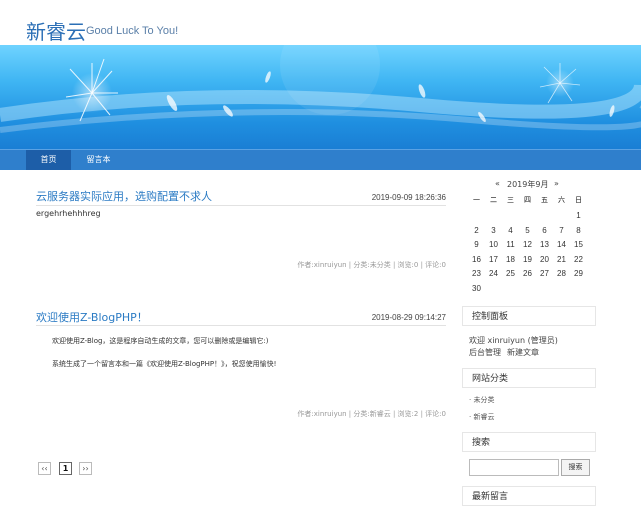 Image resolution: width=641 pixels, height=514 pixels. I want to click on nav-item-home: 首页, so click(48, 160).